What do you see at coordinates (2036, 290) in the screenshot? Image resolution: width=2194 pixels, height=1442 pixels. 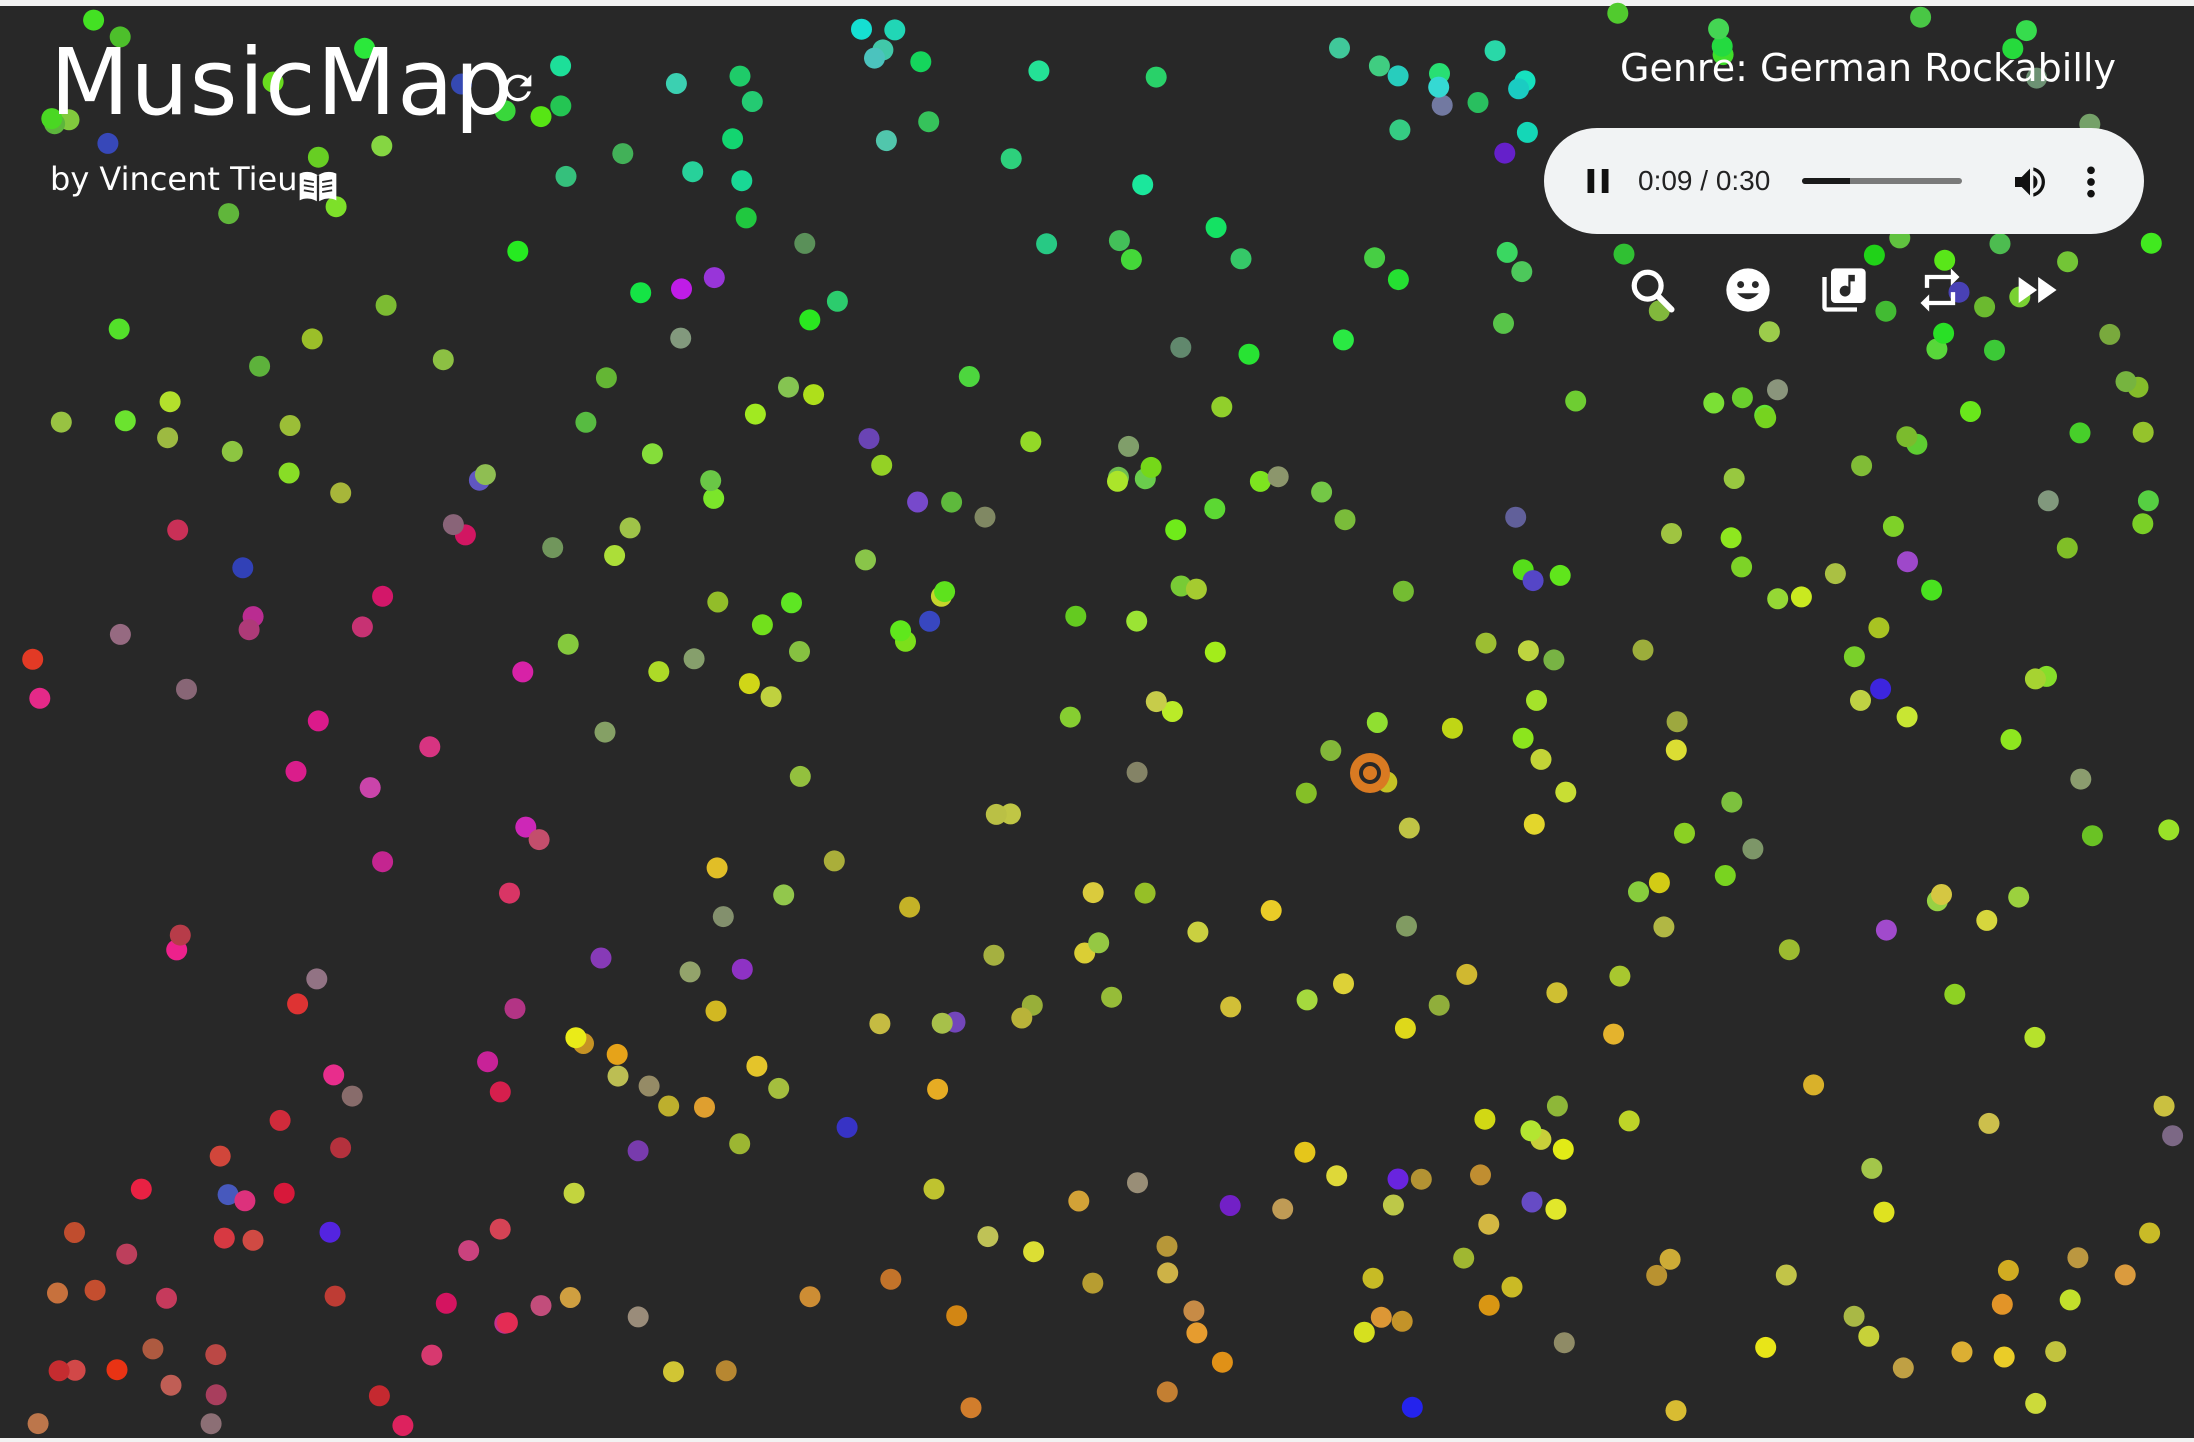 I see `fast-forward-icon` at bounding box center [2036, 290].